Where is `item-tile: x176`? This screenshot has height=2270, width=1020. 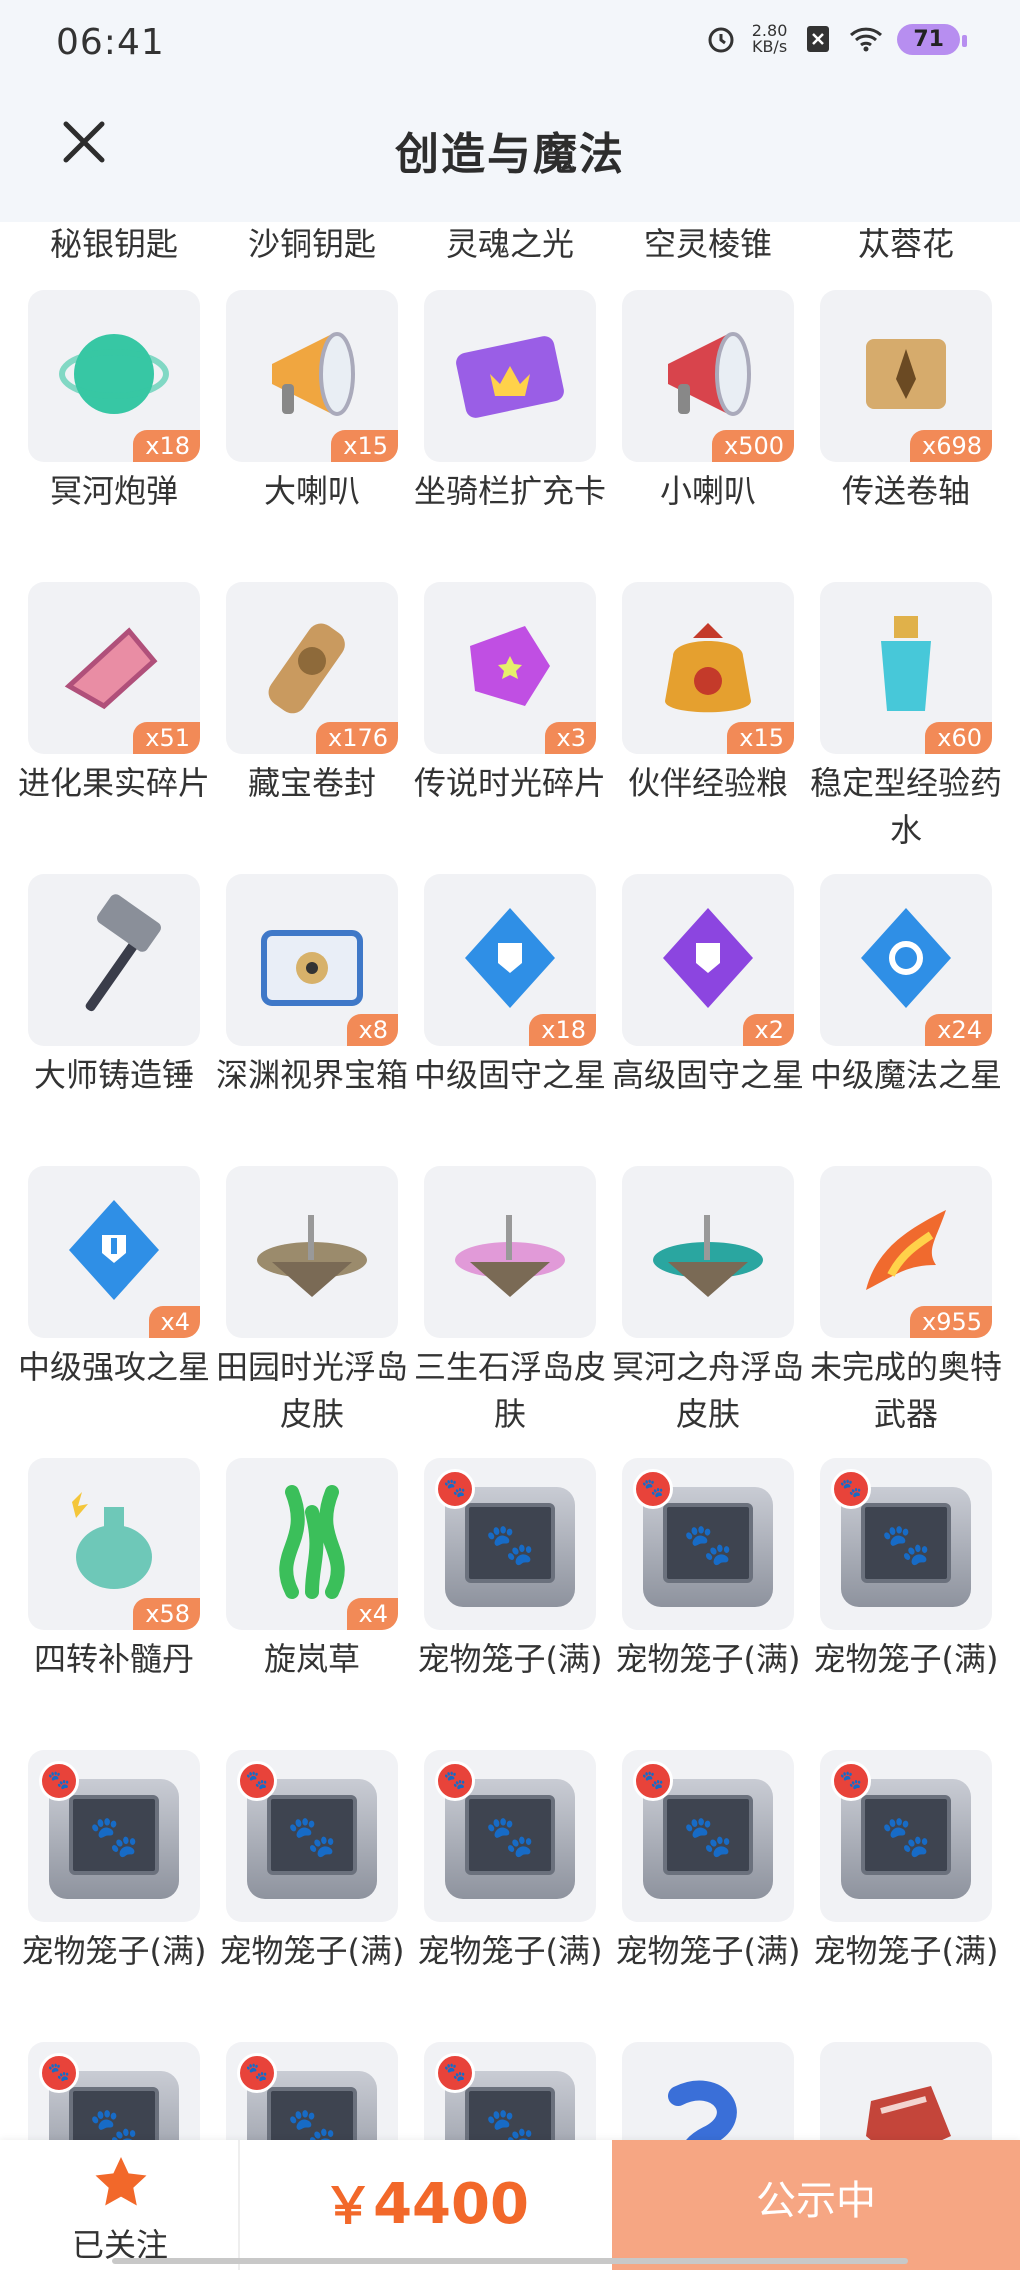
item-tile: x176 is located at coordinates (312, 668).